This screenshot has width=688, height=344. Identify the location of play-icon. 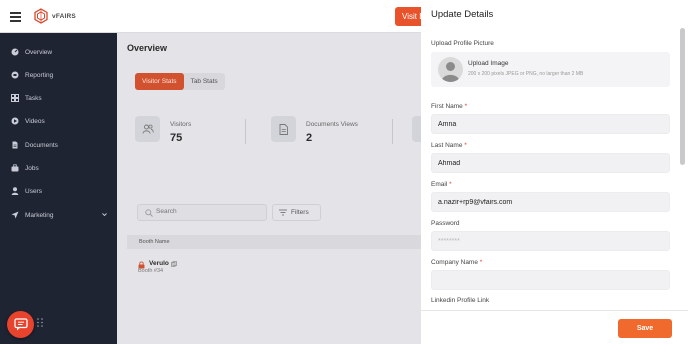
(15, 121).